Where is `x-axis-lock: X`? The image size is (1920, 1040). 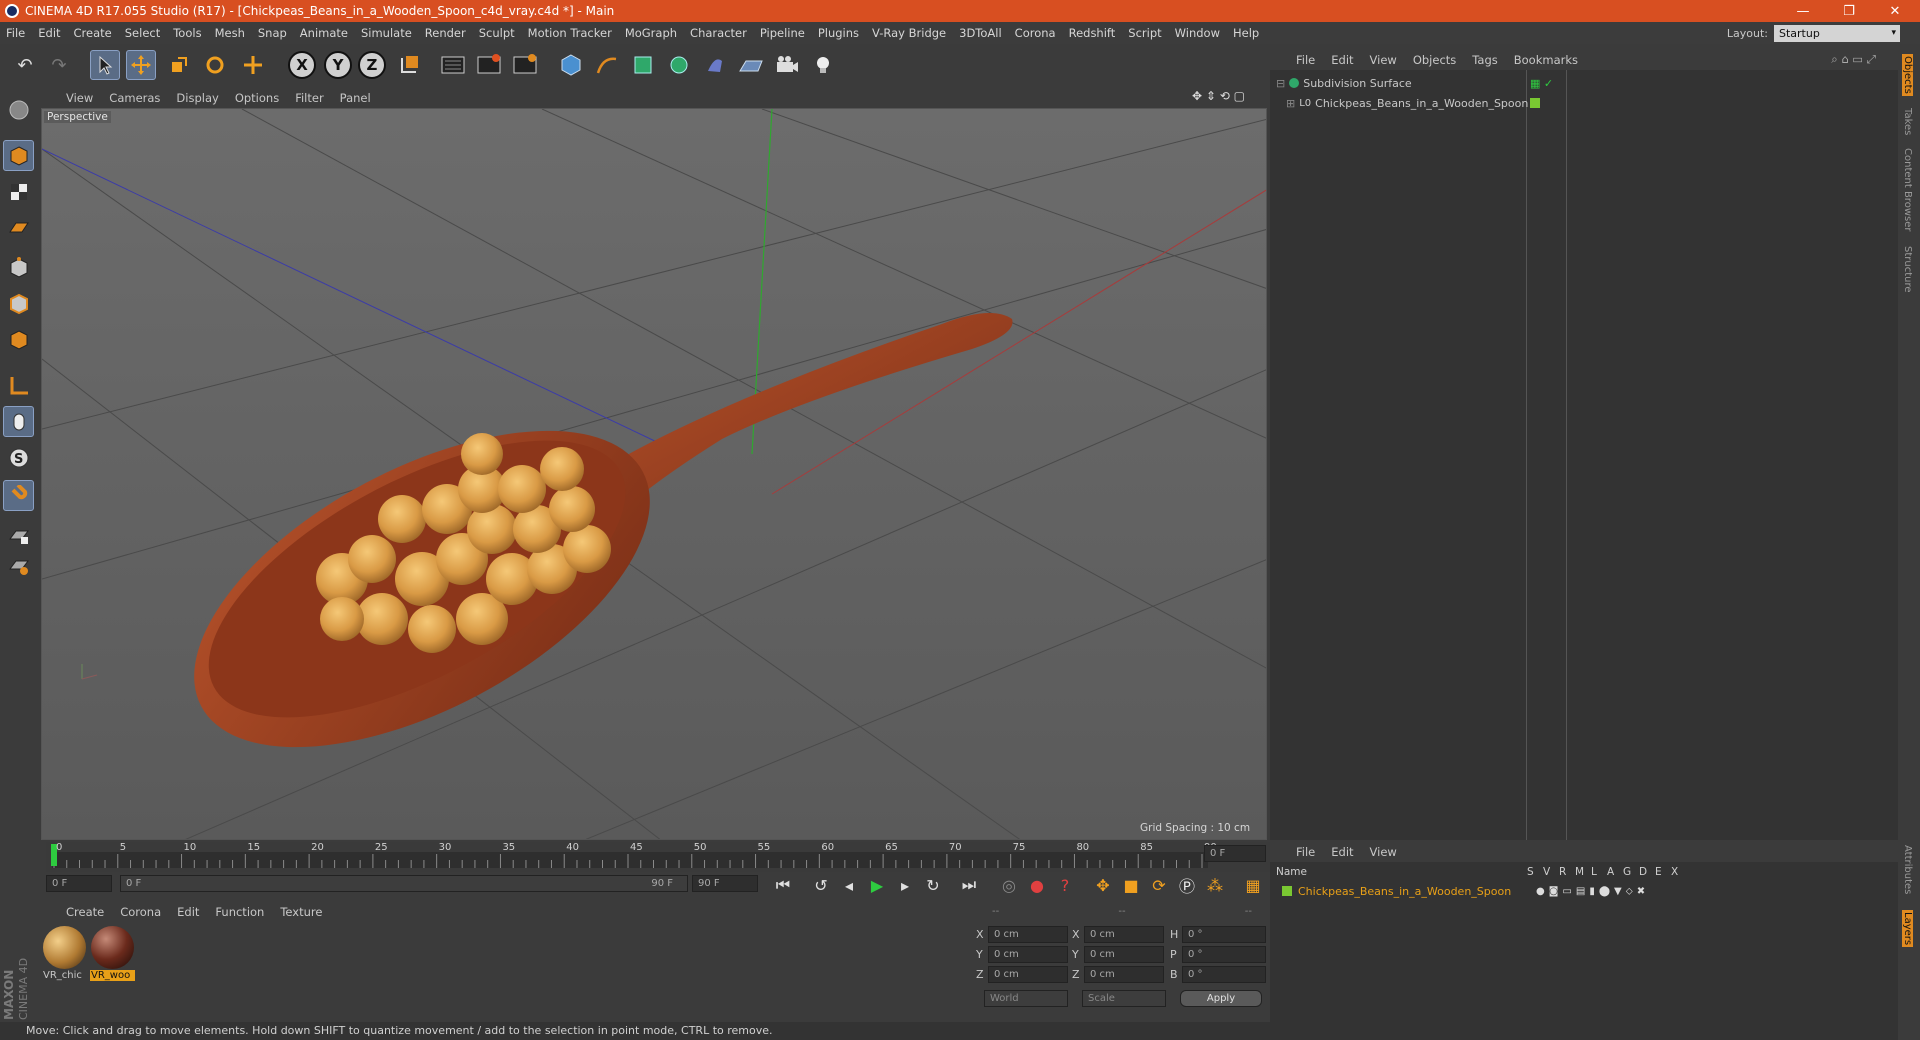 x-axis-lock: X is located at coordinates (302, 65).